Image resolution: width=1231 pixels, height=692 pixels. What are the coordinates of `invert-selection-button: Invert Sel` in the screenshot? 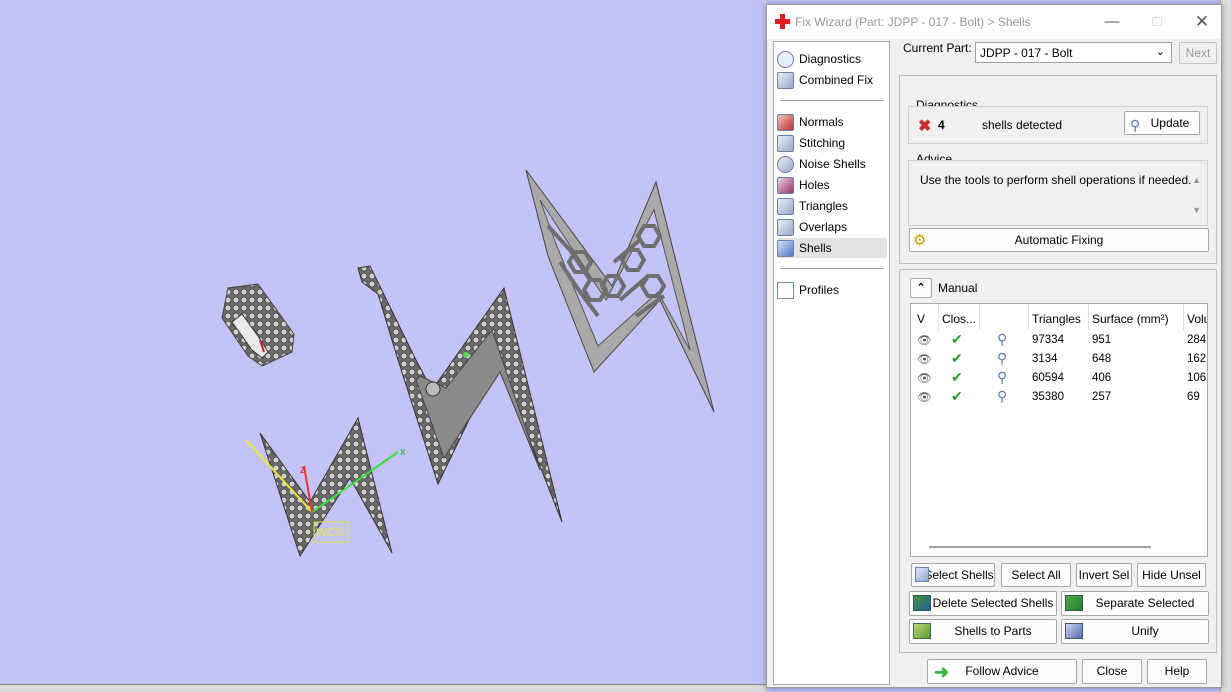 It's located at (1104, 575).